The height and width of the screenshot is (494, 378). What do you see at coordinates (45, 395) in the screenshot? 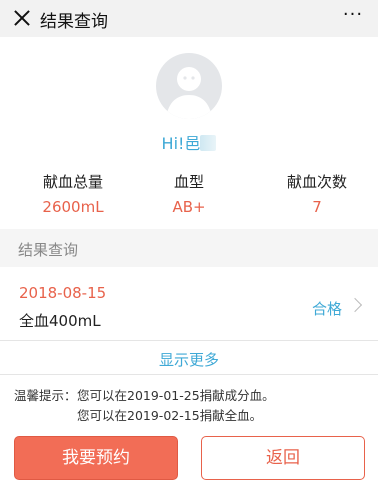
I see `tip-label: 温馨提示：` at bounding box center [45, 395].